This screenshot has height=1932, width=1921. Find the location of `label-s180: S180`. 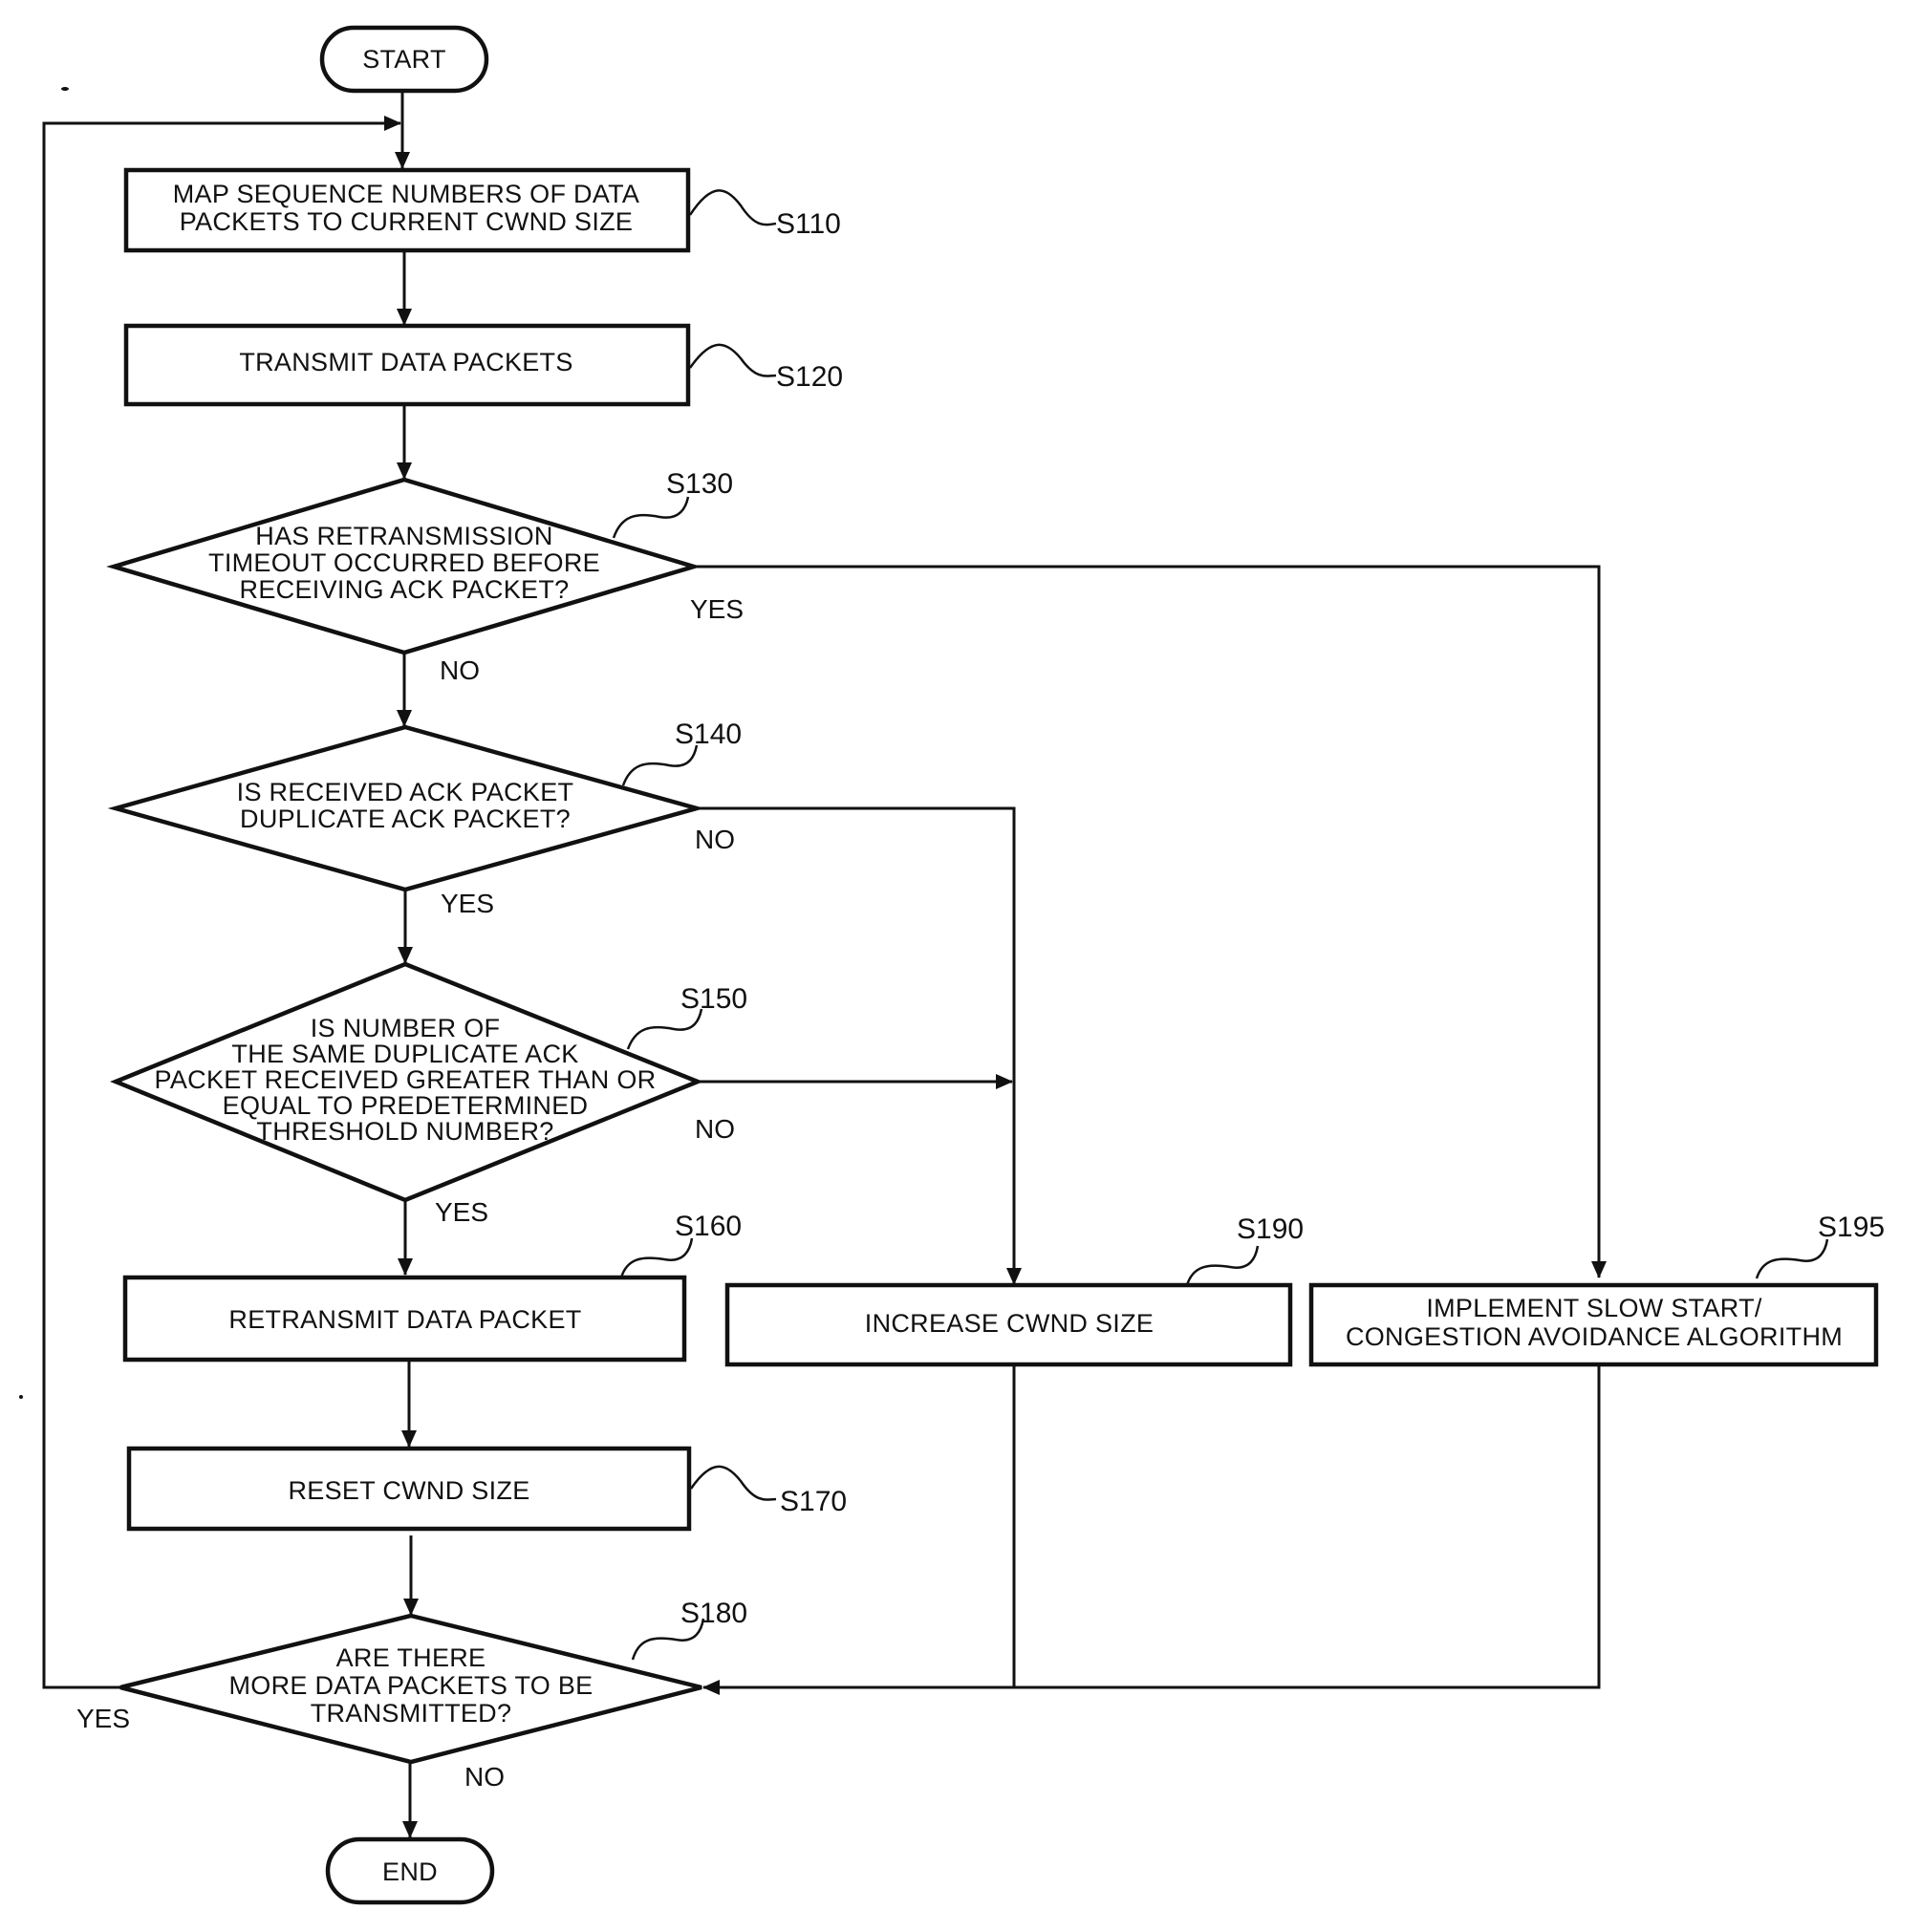

label-s180: S180 is located at coordinates (713, 1613).